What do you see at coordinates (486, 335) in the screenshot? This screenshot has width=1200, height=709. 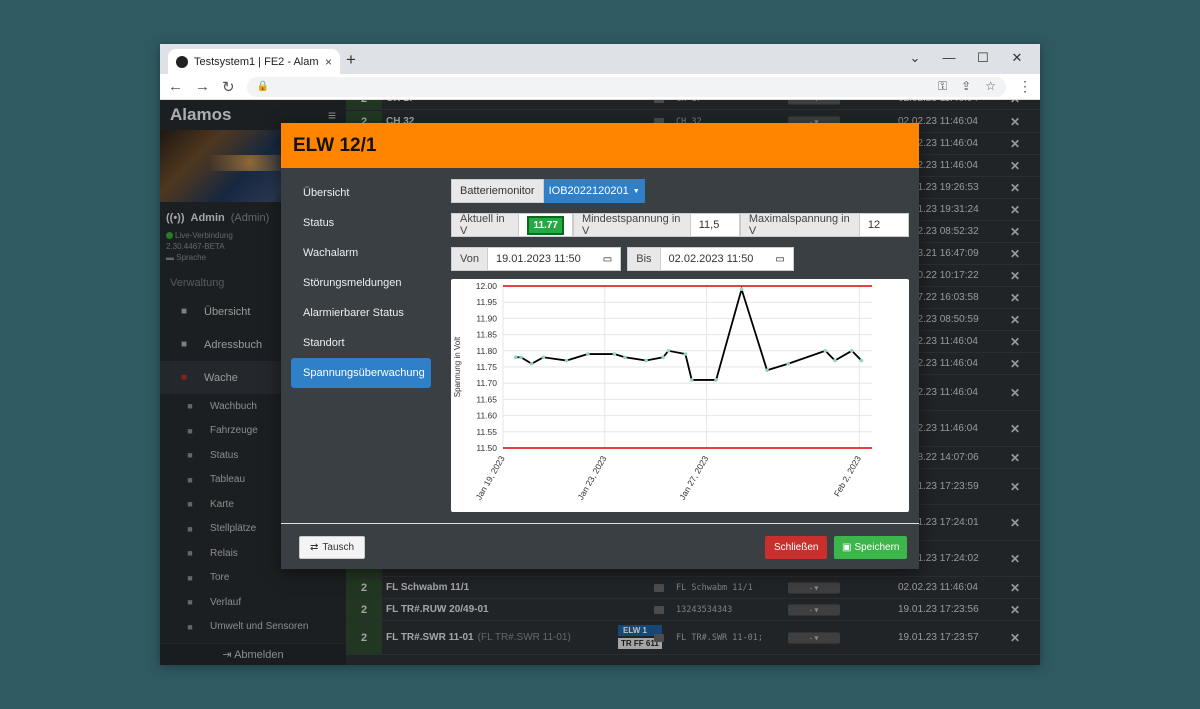 I see `y-tick-label: 11.85` at bounding box center [486, 335].